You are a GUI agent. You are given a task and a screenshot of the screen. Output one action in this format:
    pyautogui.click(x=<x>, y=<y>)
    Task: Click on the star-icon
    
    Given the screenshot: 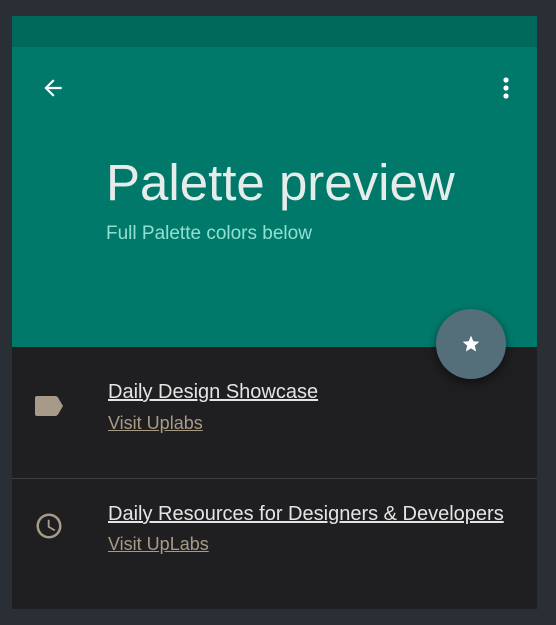 What is the action you would take?
    pyautogui.click(x=471, y=343)
    